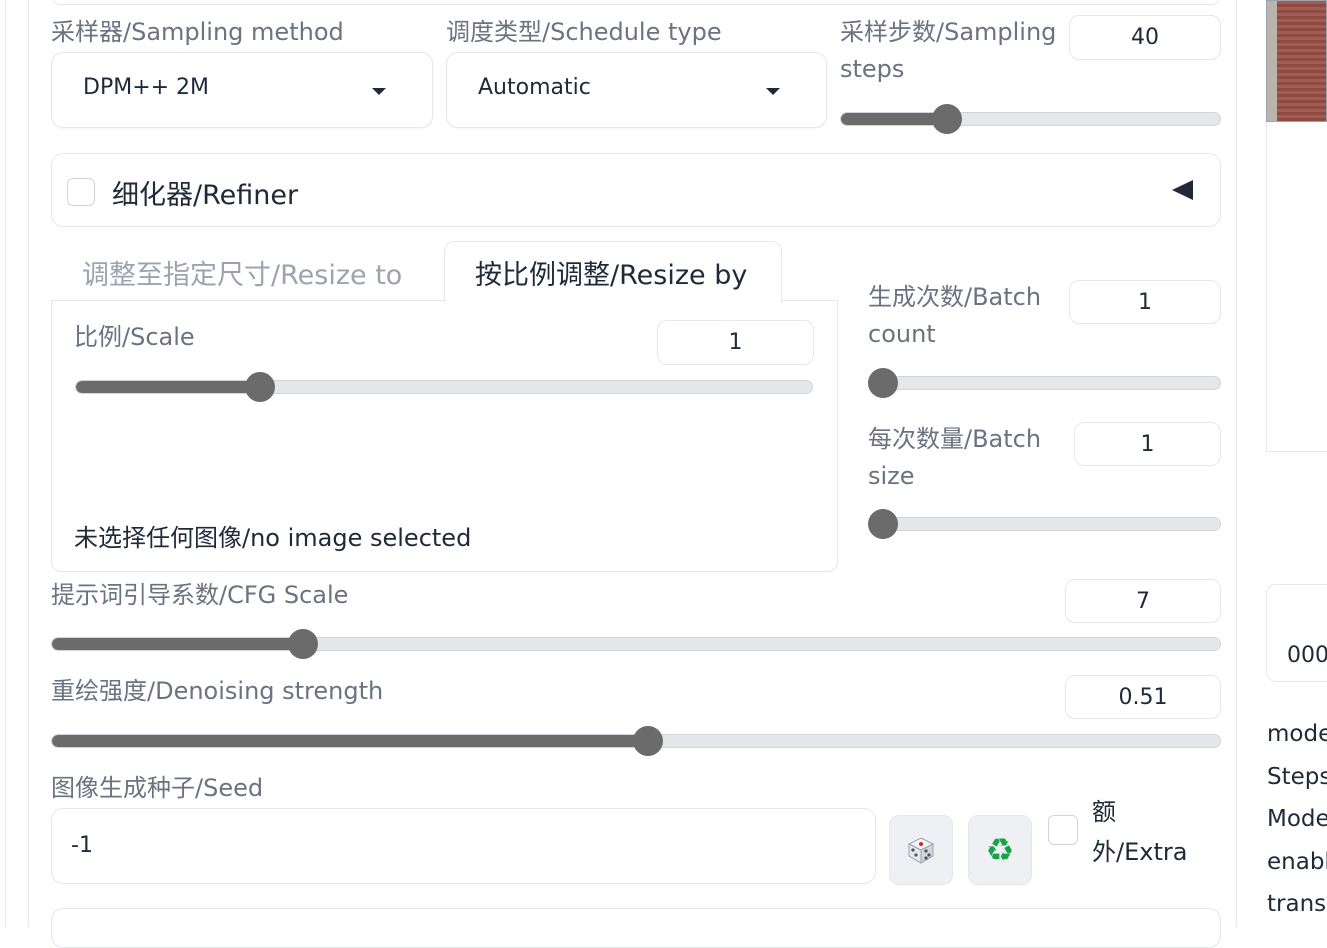  What do you see at coordinates (611, 272) in the screenshot?
I see `tab-resize-by: 按比例调整/Resize by` at bounding box center [611, 272].